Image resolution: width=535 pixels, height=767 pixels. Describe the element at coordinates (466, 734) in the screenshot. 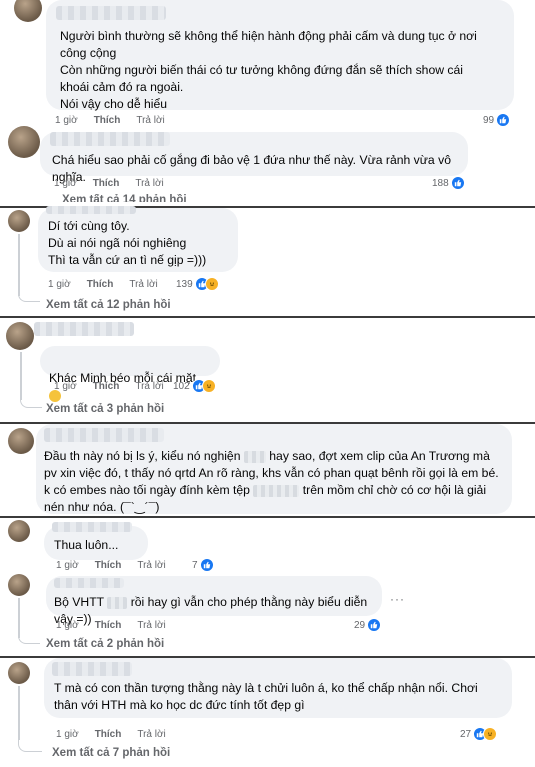

I see `reaction-count: 27` at that location.